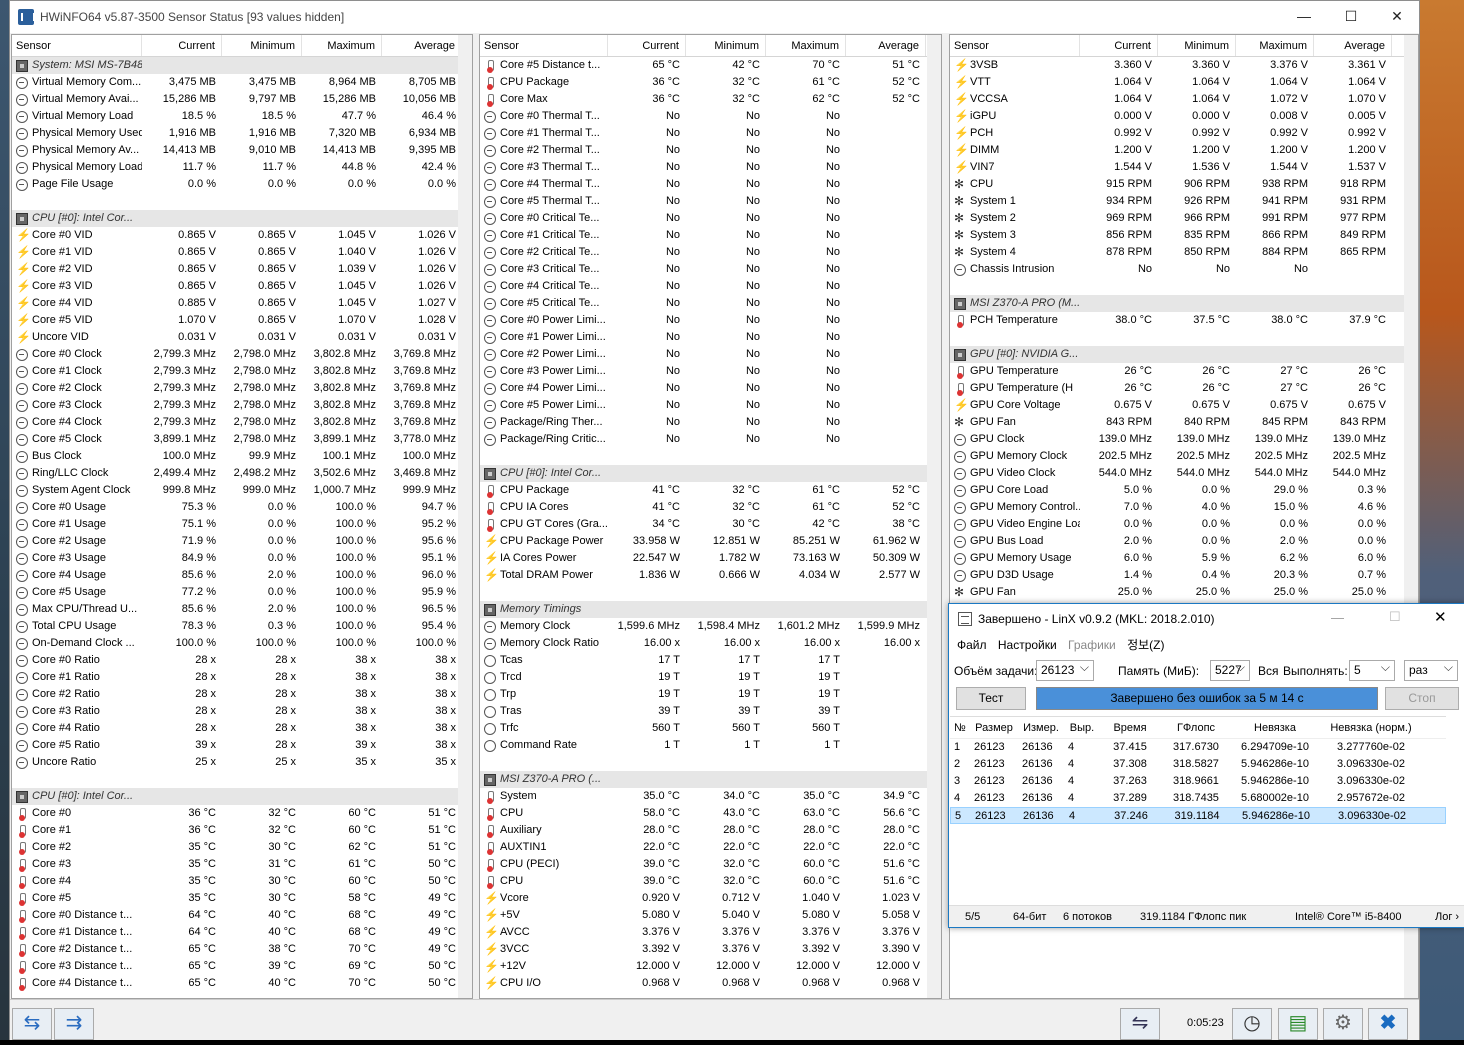 This screenshot has height=1045, width=1464. I want to click on linx-close-button: ✕, so click(1440, 617).